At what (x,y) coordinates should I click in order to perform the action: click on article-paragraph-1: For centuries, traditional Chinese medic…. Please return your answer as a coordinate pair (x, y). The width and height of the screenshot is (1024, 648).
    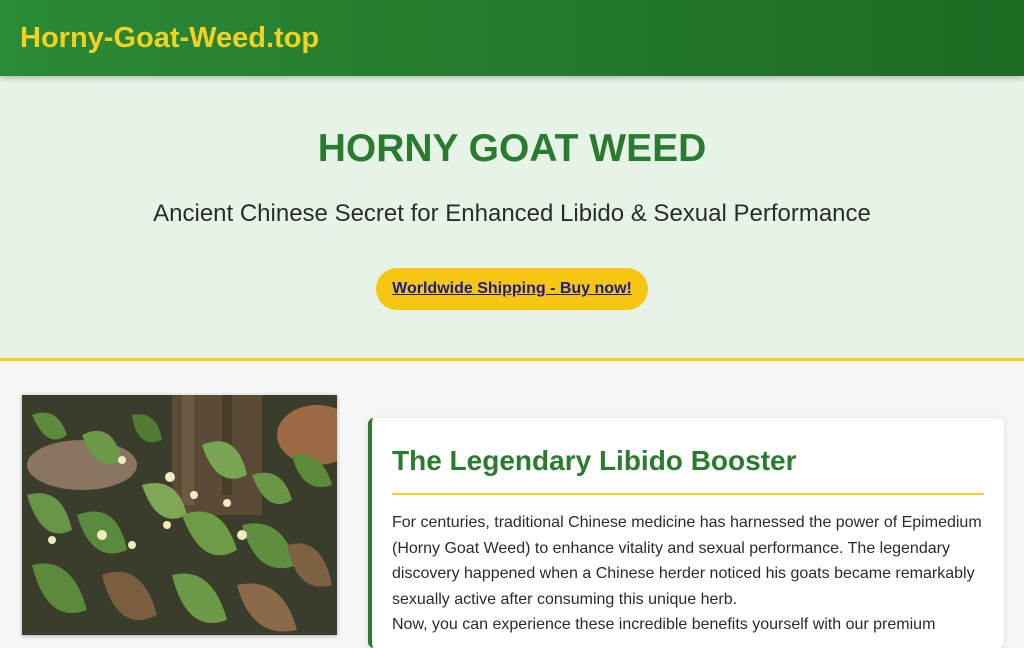
    Looking at the image, I should click on (687, 561).